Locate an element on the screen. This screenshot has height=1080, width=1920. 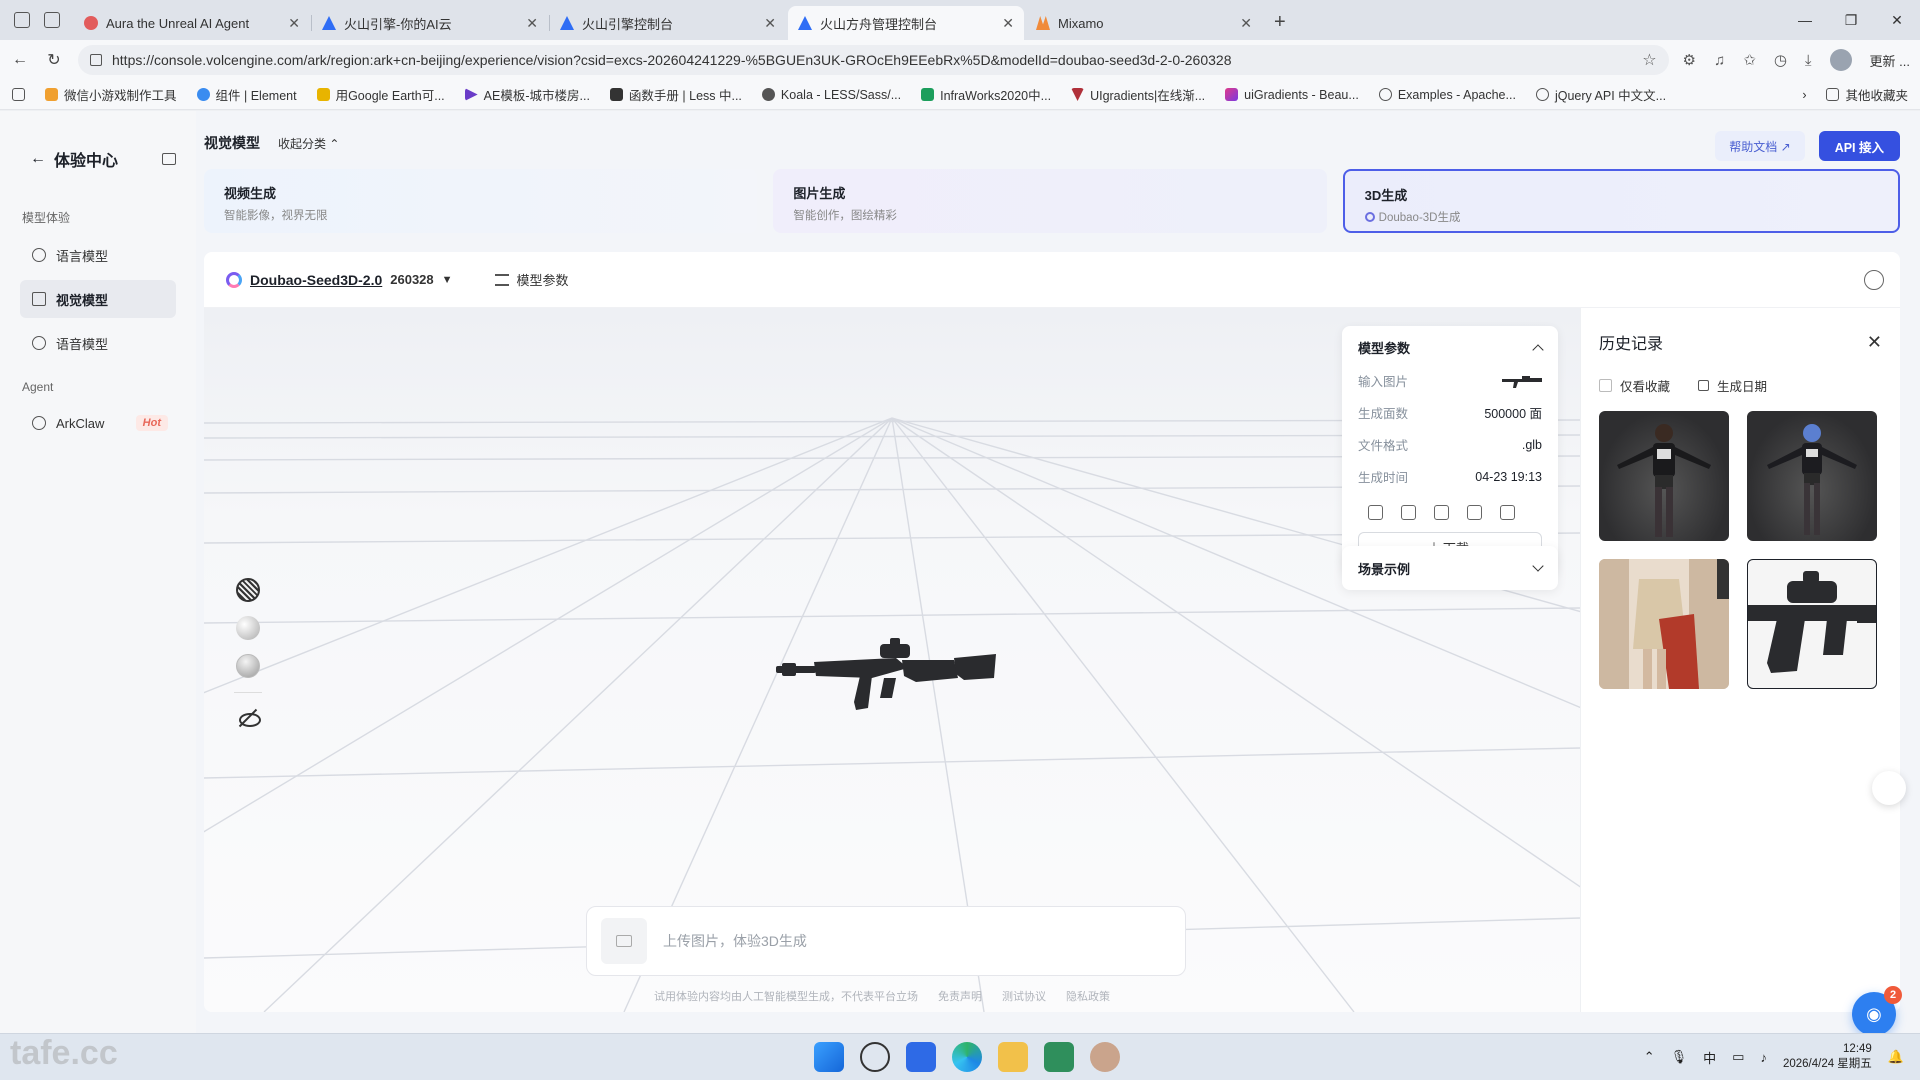
collapse-sidebar-icon is located at coordinates (169, 159).